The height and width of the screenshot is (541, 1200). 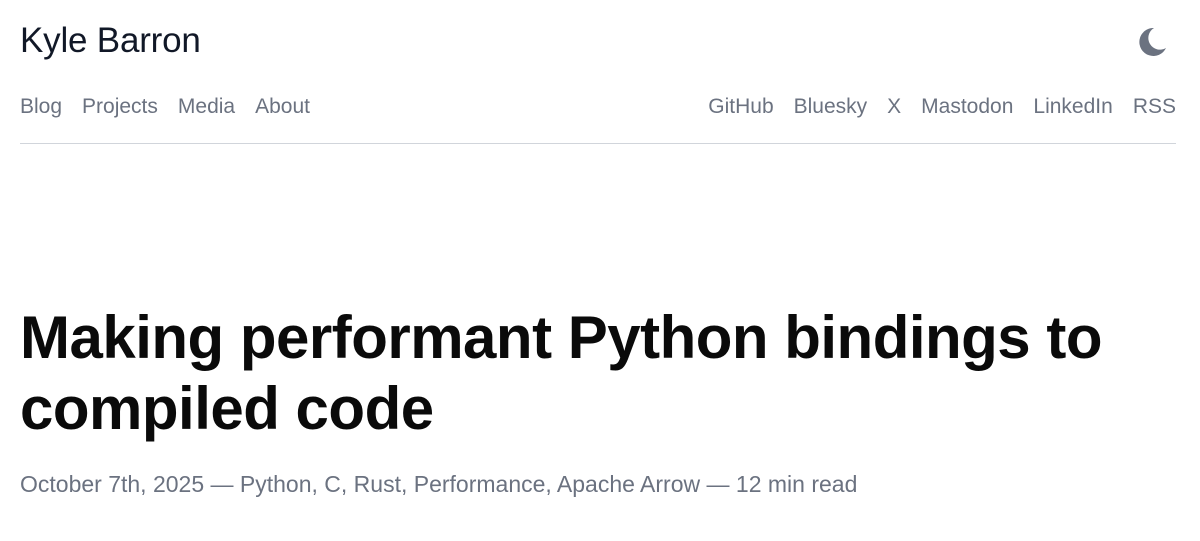 What do you see at coordinates (120, 107) in the screenshot?
I see `nav-link-projects: Projects` at bounding box center [120, 107].